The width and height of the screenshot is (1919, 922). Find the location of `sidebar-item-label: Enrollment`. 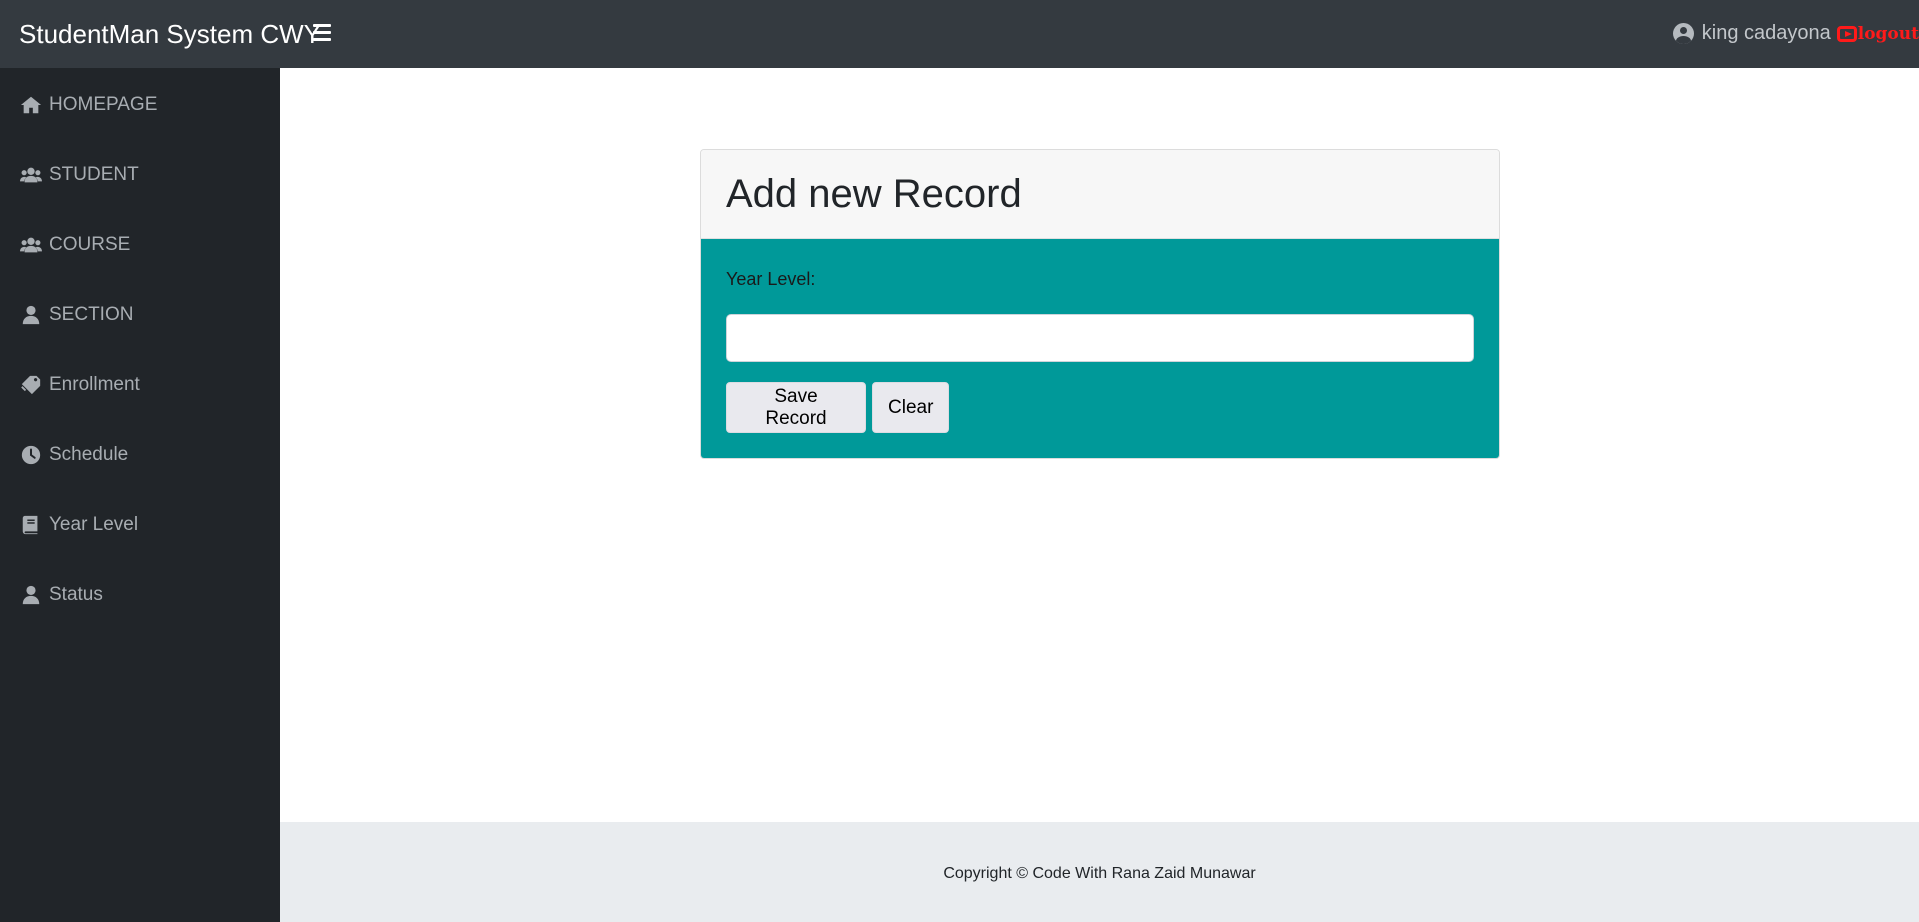

sidebar-item-label: Enrollment is located at coordinates (94, 384).